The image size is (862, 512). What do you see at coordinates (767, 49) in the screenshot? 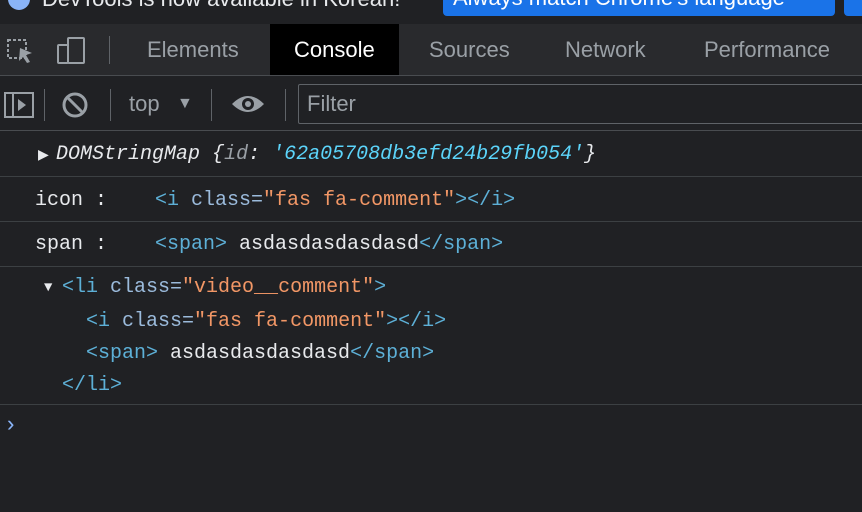
I see `tab-performance: Performance` at bounding box center [767, 49].